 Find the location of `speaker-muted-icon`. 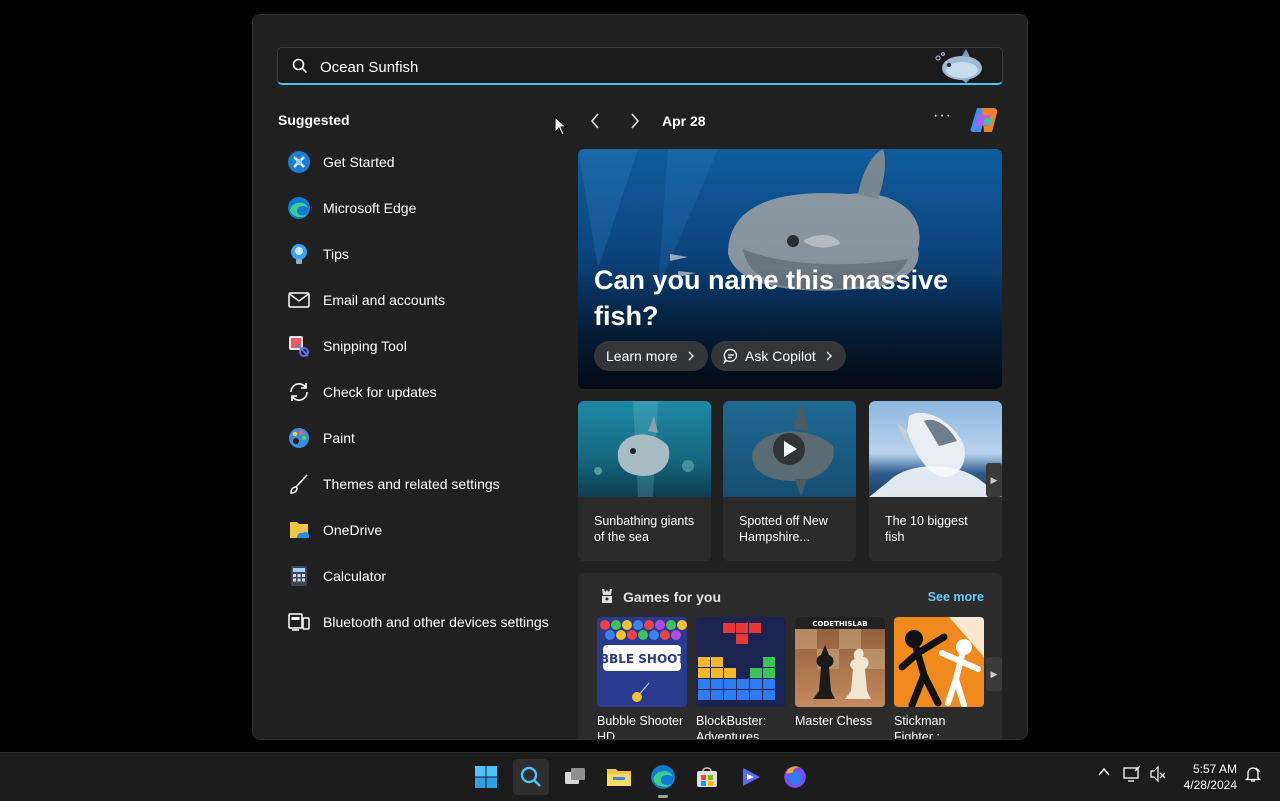

speaker-muted-icon is located at coordinates (1158, 774).